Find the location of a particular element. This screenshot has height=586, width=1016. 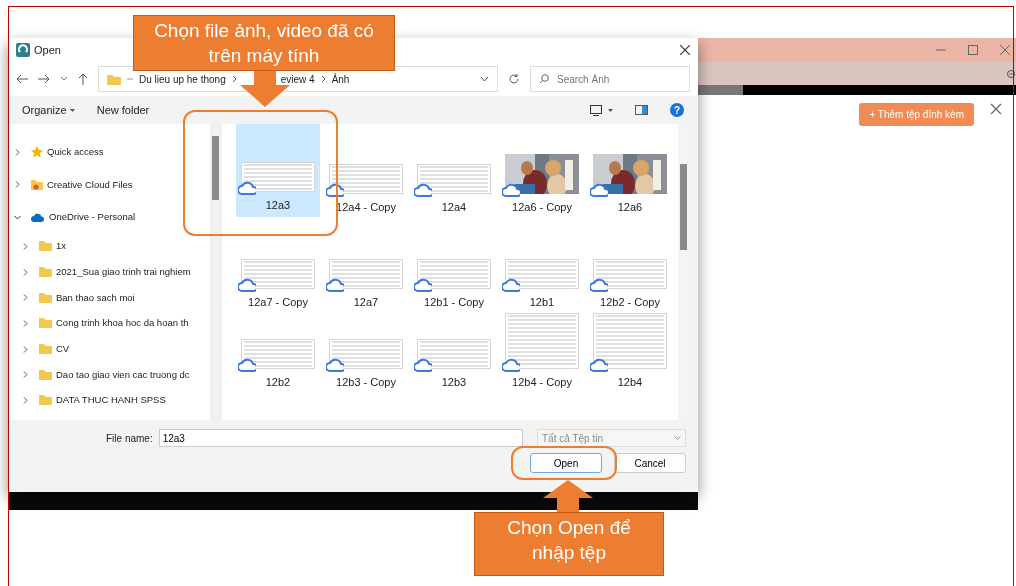

file-name: 12a4 - Copy is located at coordinates (366, 207).